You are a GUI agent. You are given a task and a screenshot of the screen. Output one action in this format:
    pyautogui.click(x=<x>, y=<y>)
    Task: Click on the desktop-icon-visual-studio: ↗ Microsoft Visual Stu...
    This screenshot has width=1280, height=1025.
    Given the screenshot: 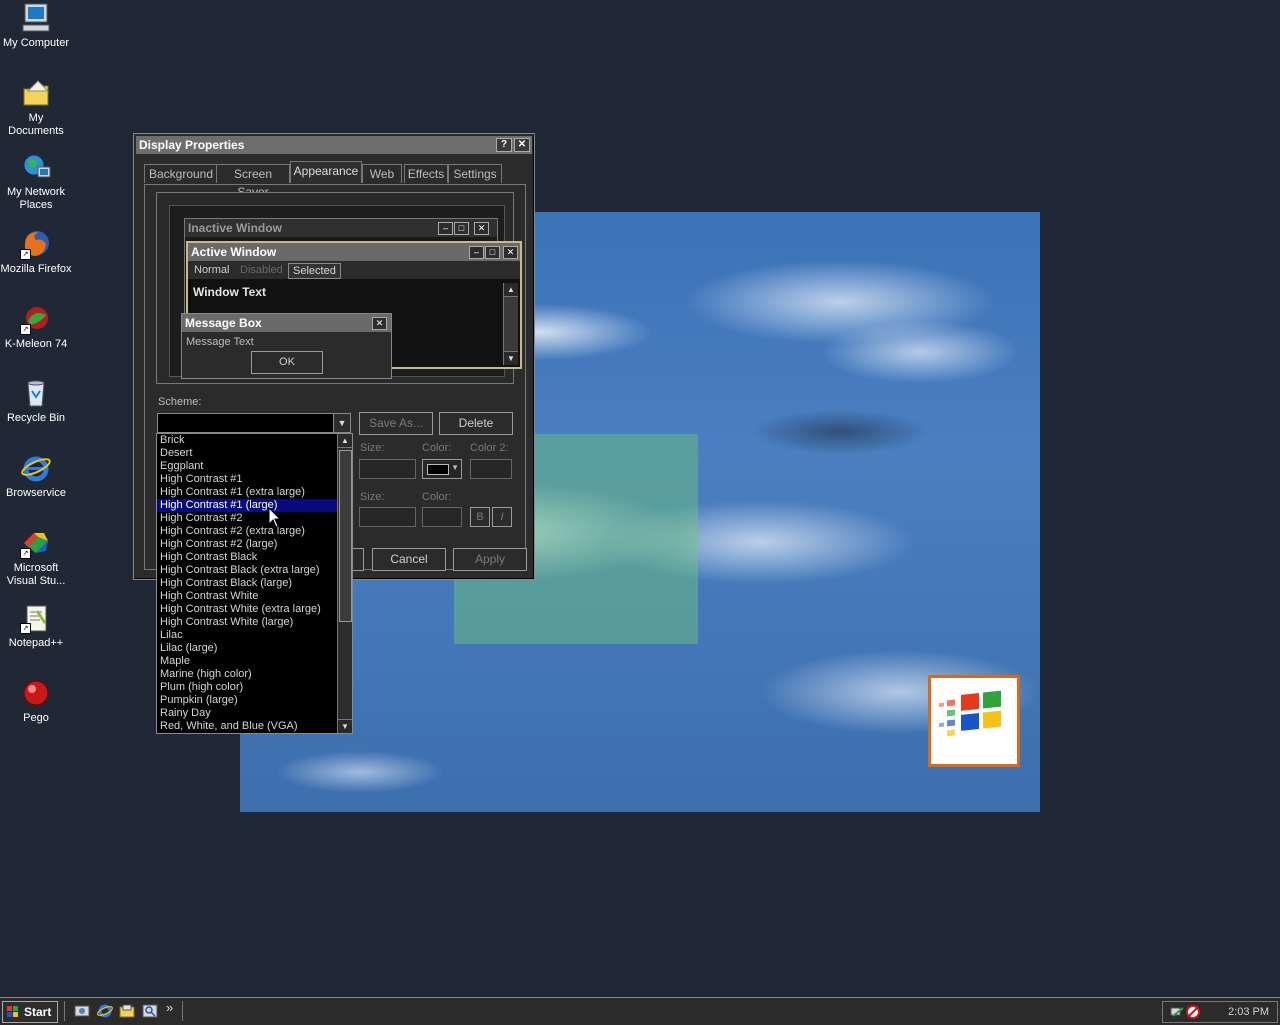 What is the action you would take?
    pyautogui.click(x=36, y=557)
    